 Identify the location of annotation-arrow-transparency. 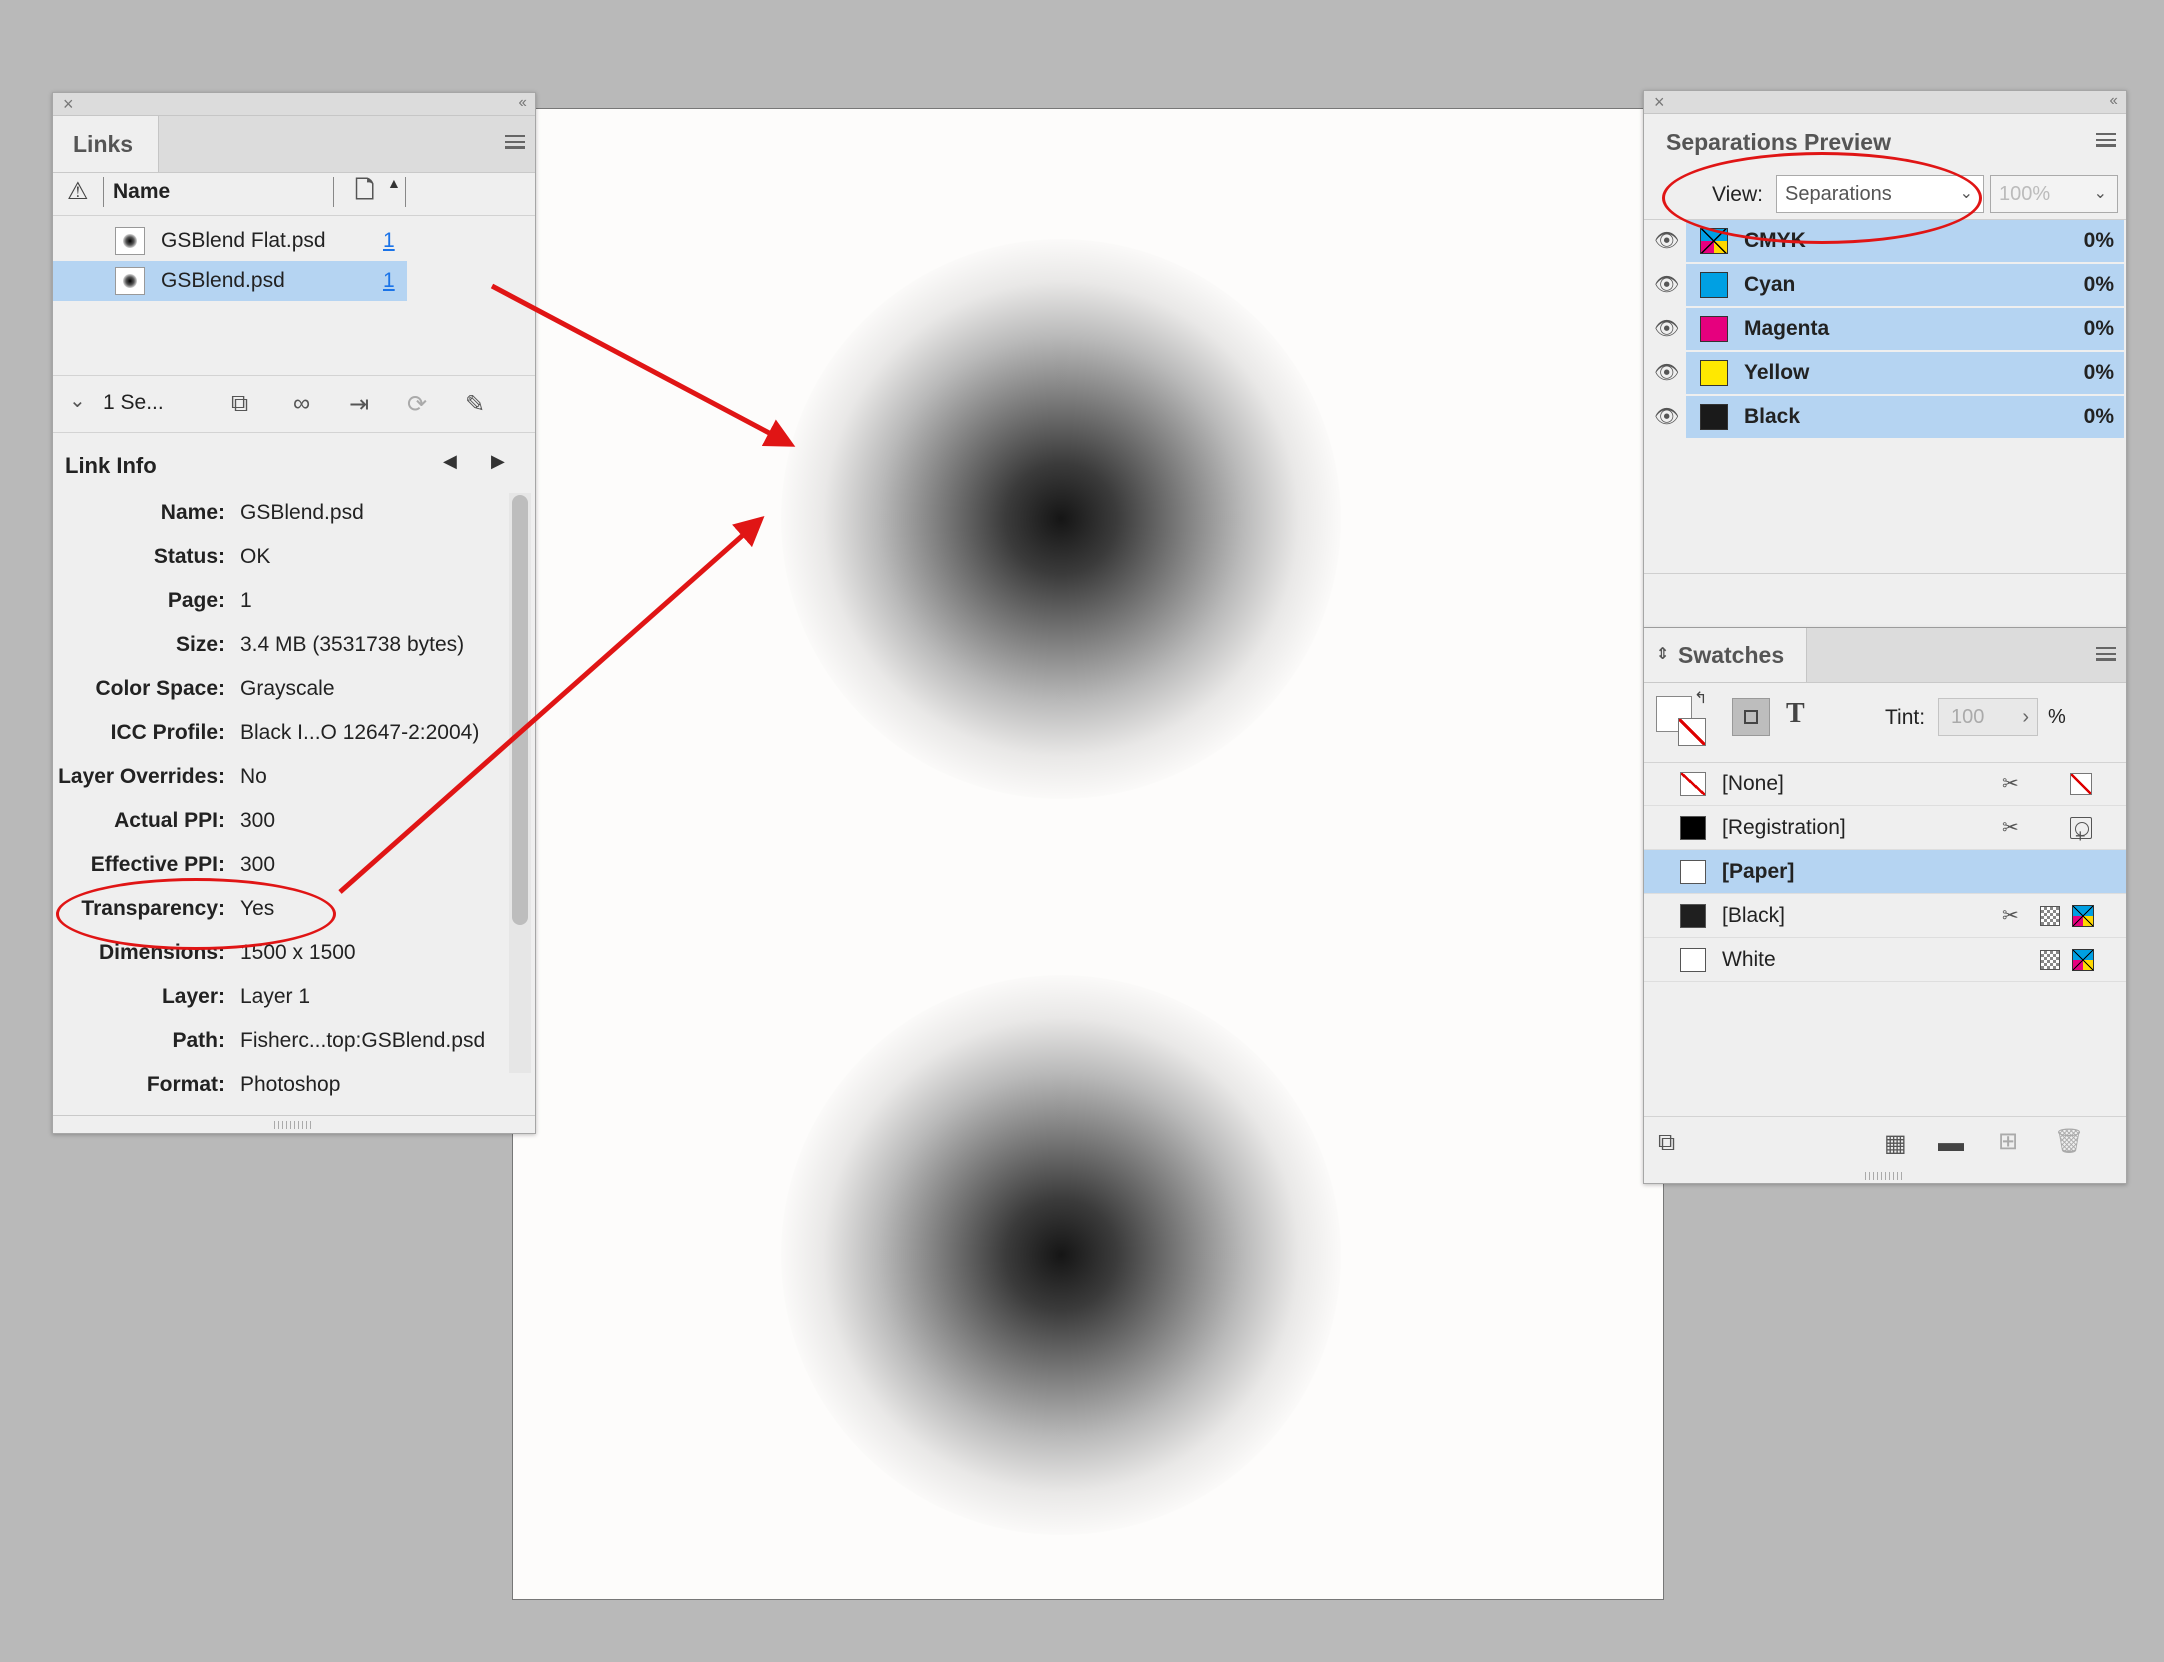
(551, 705).